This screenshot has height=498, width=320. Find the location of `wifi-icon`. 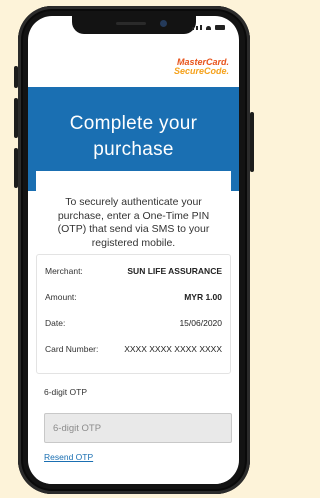

wifi-icon is located at coordinates (208, 28).